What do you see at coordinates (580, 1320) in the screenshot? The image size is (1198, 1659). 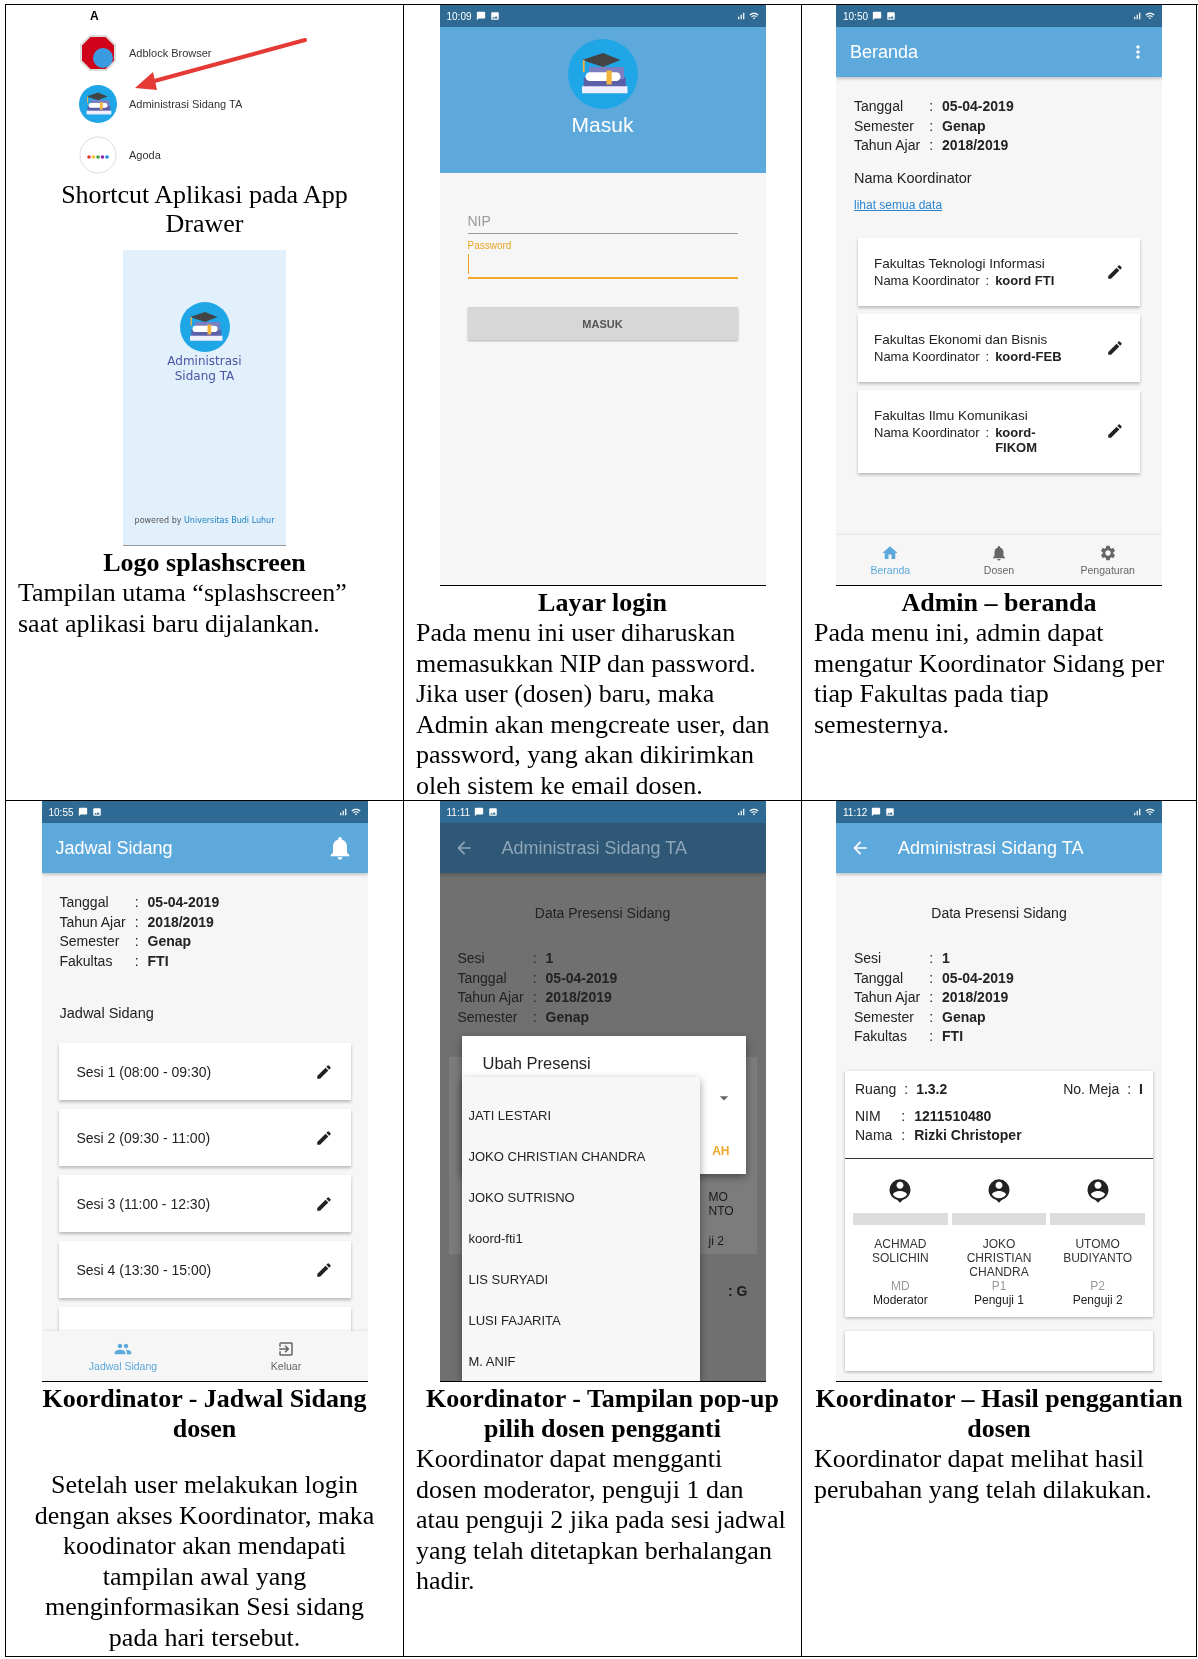 I see `dropdown-option: LUSI FAJARITA` at bounding box center [580, 1320].